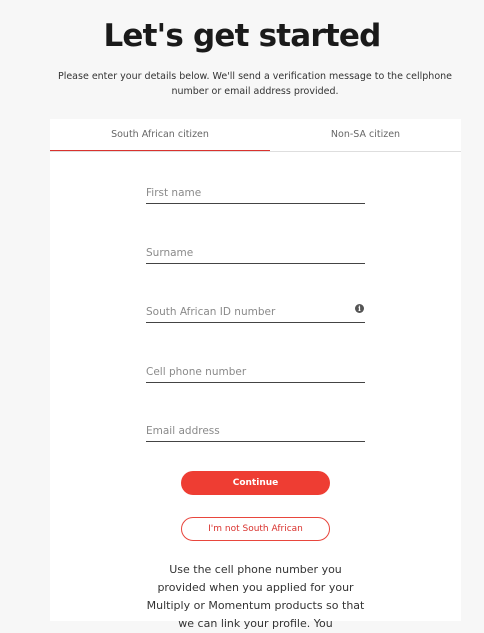 The height and width of the screenshot is (633, 484). Describe the element at coordinates (160, 135) in the screenshot. I see `tab-south-african-citizen: South African citizen` at that location.